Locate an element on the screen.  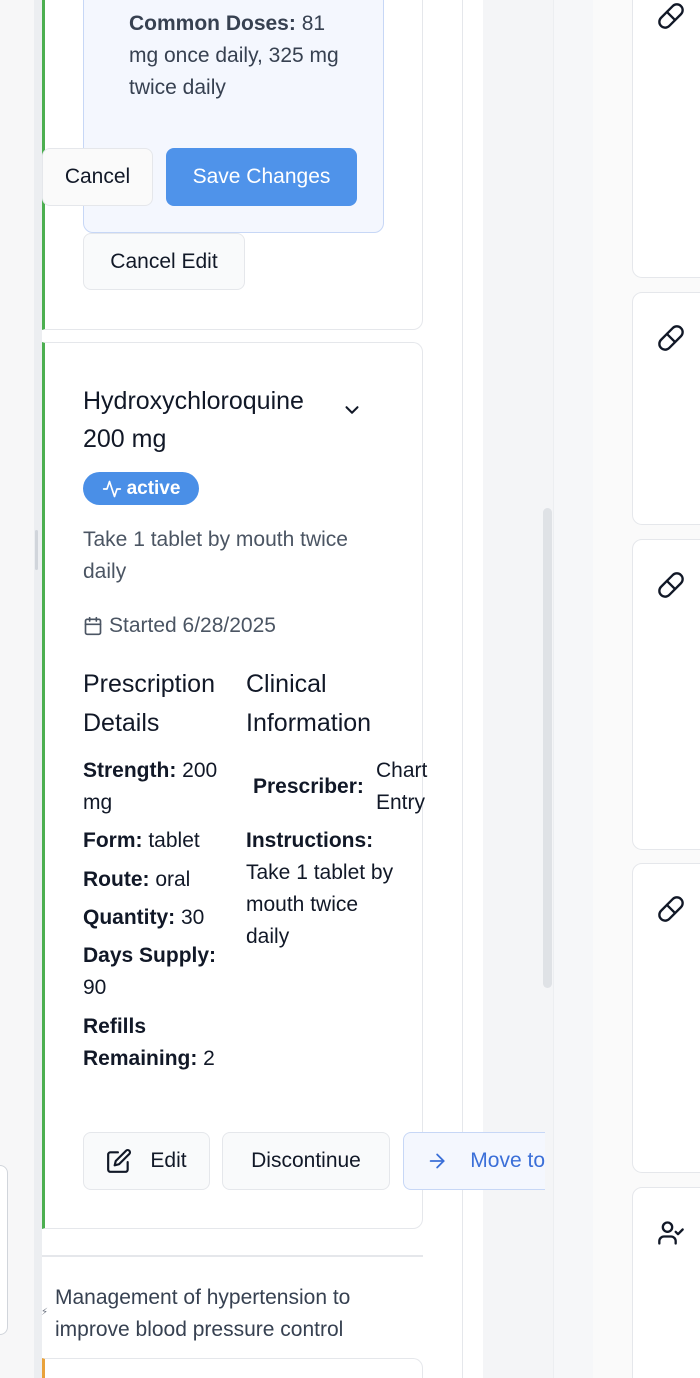
edit-button: Edit is located at coordinates (146, 1161).